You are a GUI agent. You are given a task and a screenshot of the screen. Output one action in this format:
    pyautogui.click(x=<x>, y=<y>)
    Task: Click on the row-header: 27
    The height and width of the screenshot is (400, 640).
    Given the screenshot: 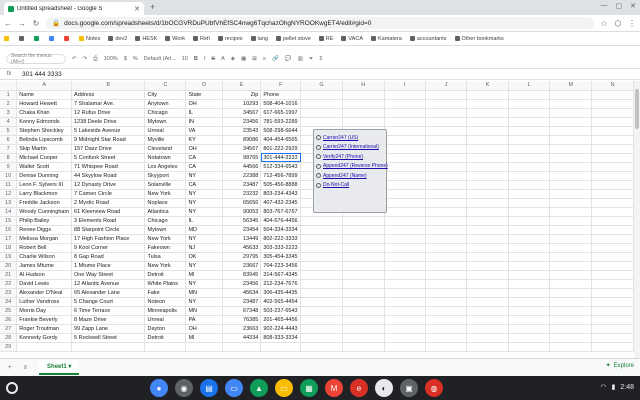 What is the action you would take?
    pyautogui.click(x=9, y=329)
    